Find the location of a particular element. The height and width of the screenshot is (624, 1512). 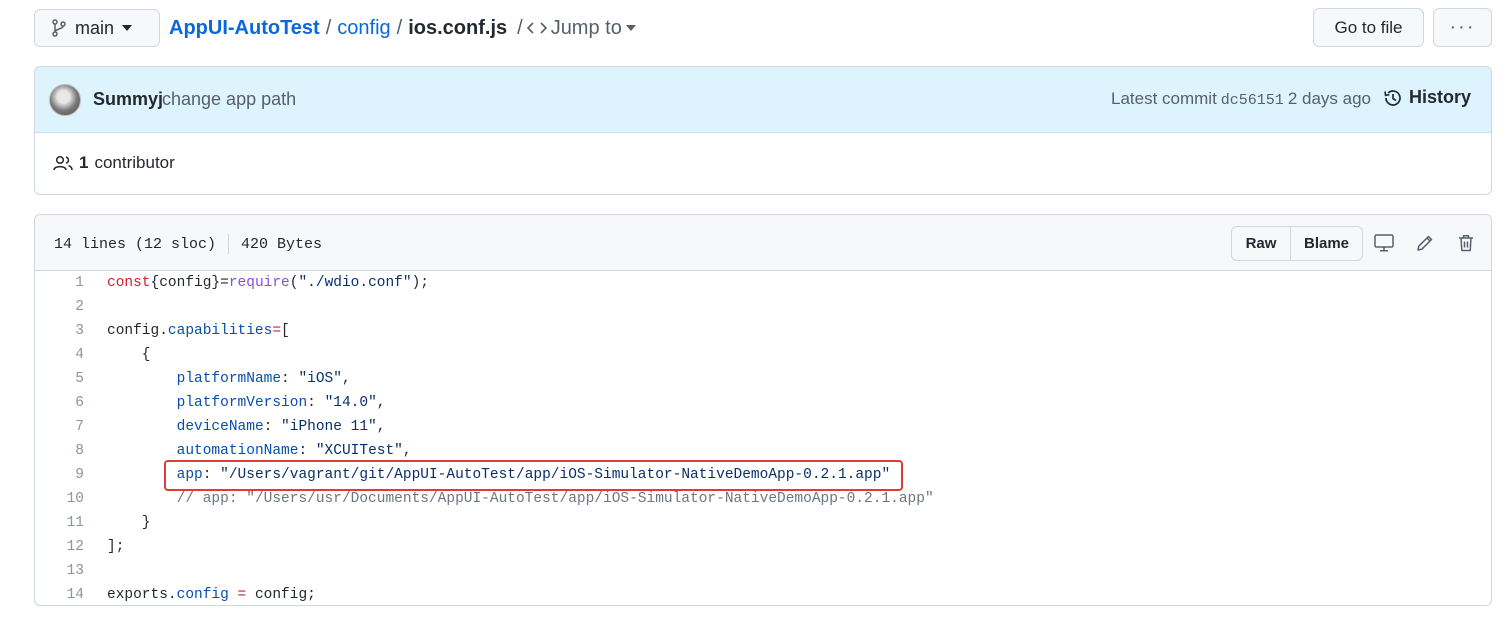

kebab-icon: ··· is located at coordinates (1462, 27).